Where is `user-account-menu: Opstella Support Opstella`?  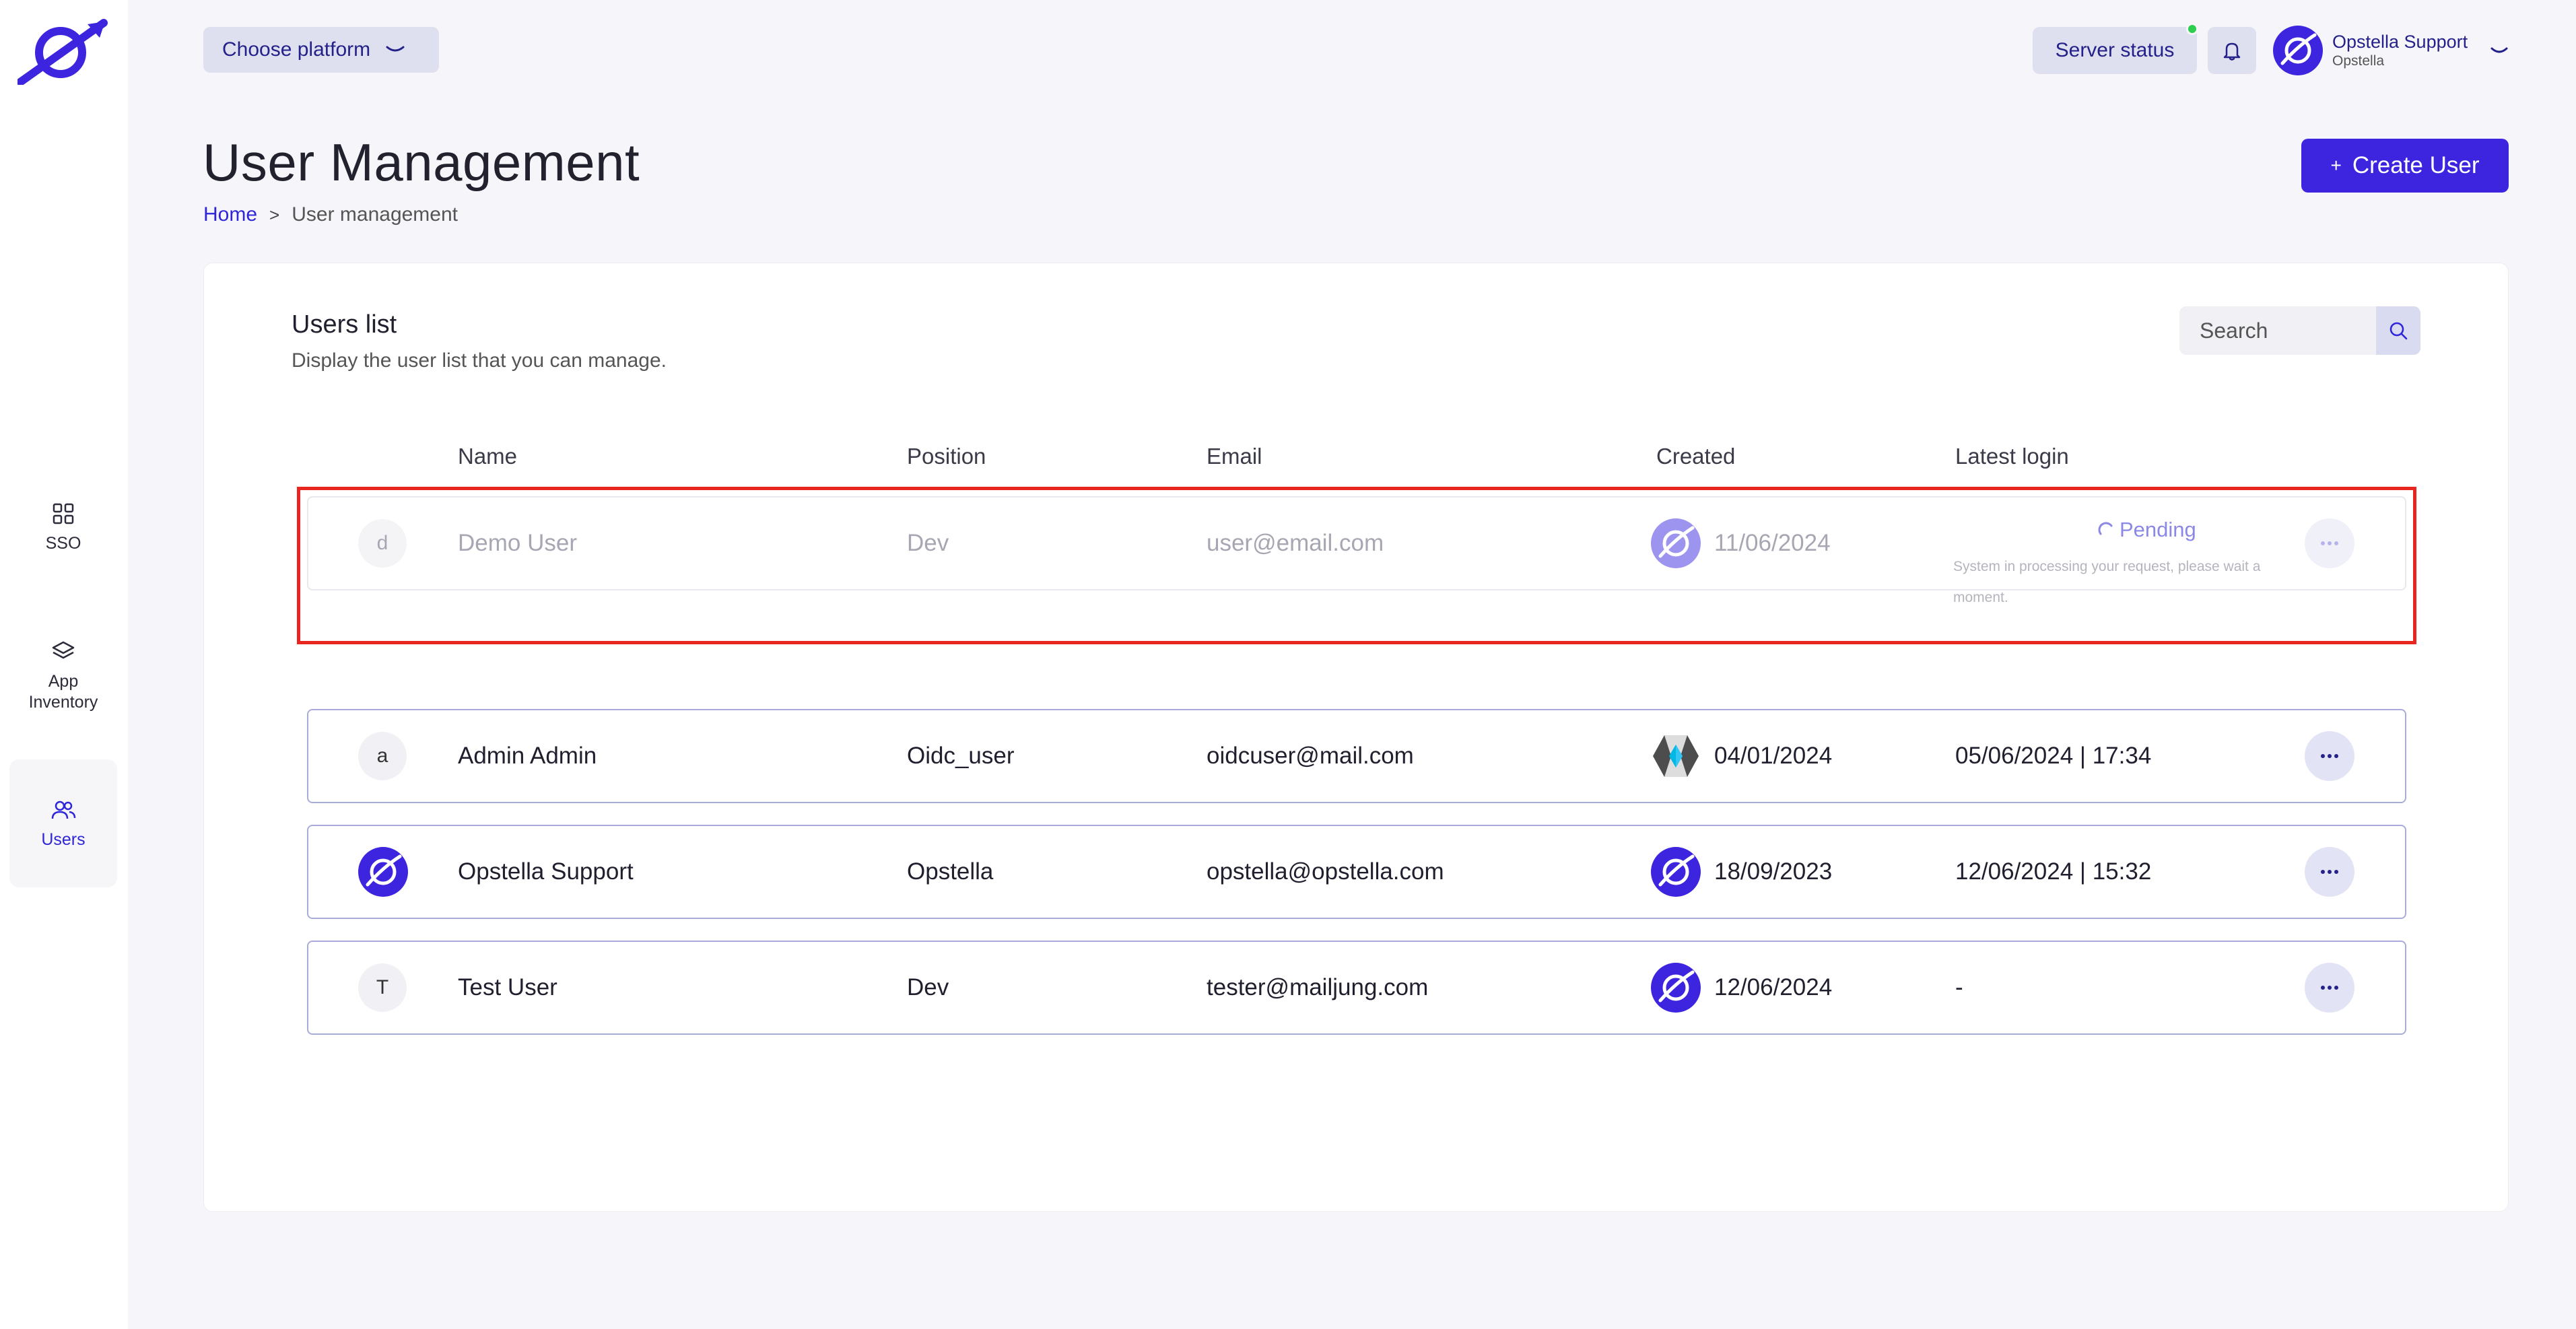 user-account-menu: Opstella Support Opstella is located at coordinates (2391, 51).